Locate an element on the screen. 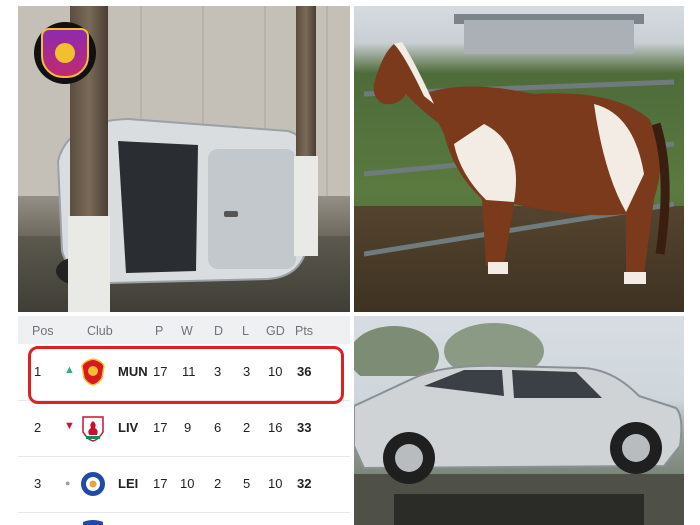 The image size is (700, 525). header-gd: GD is located at coordinates (275, 331).